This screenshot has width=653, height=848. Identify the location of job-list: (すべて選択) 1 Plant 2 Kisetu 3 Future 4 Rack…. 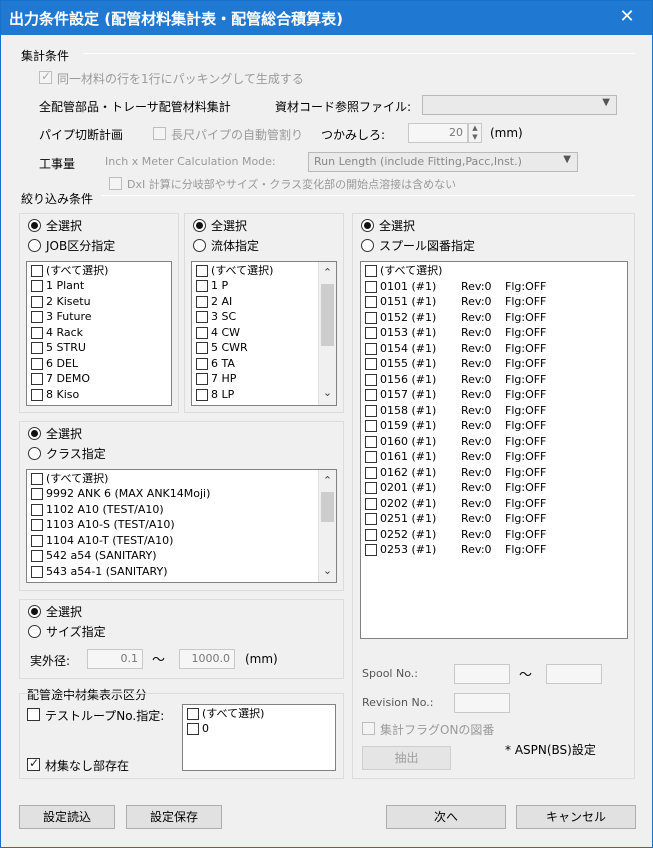
(99, 333).